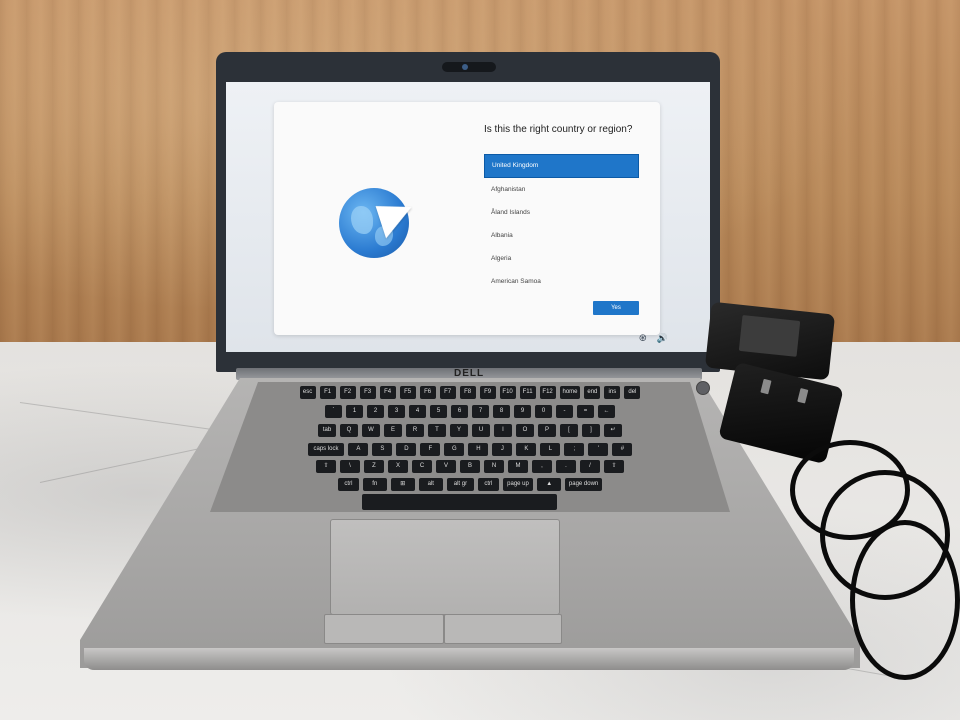  What do you see at coordinates (561, 281) in the screenshot?
I see `country-option: American Samoa` at bounding box center [561, 281].